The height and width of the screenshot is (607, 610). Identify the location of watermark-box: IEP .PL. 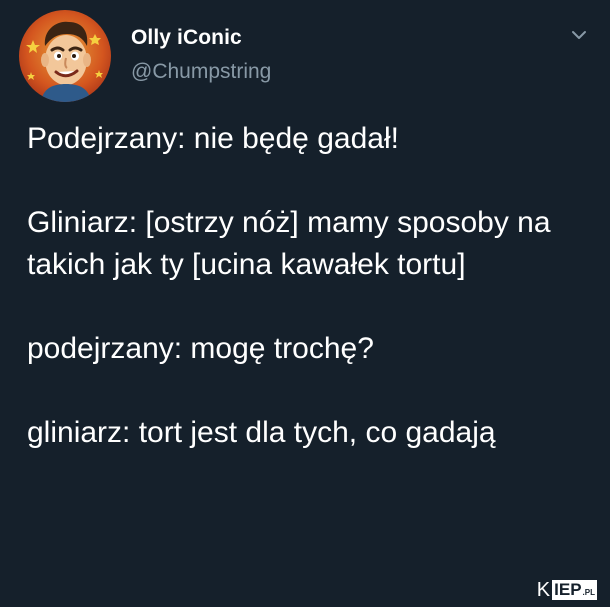
(574, 590).